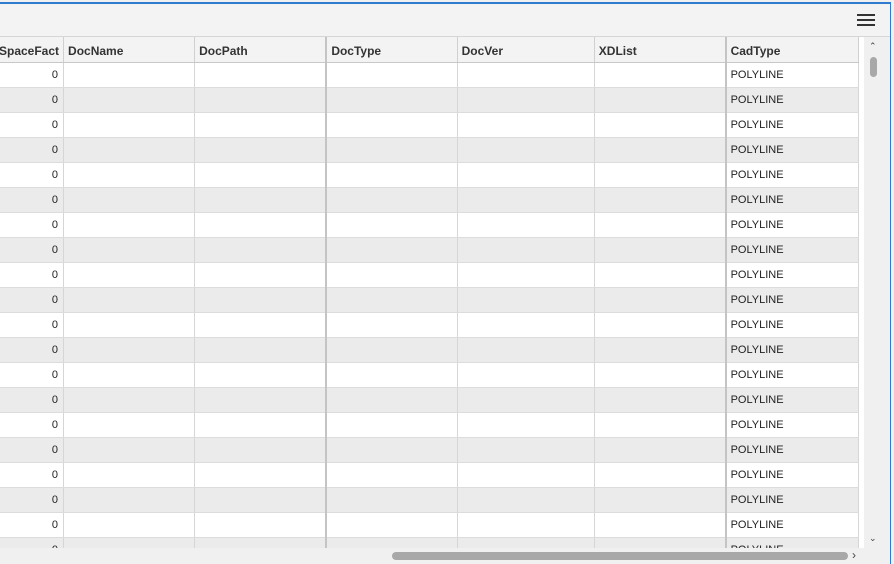 The width and height of the screenshot is (894, 564). What do you see at coordinates (873, 46) in the screenshot?
I see `chevron-up-icon: ⌃` at bounding box center [873, 46].